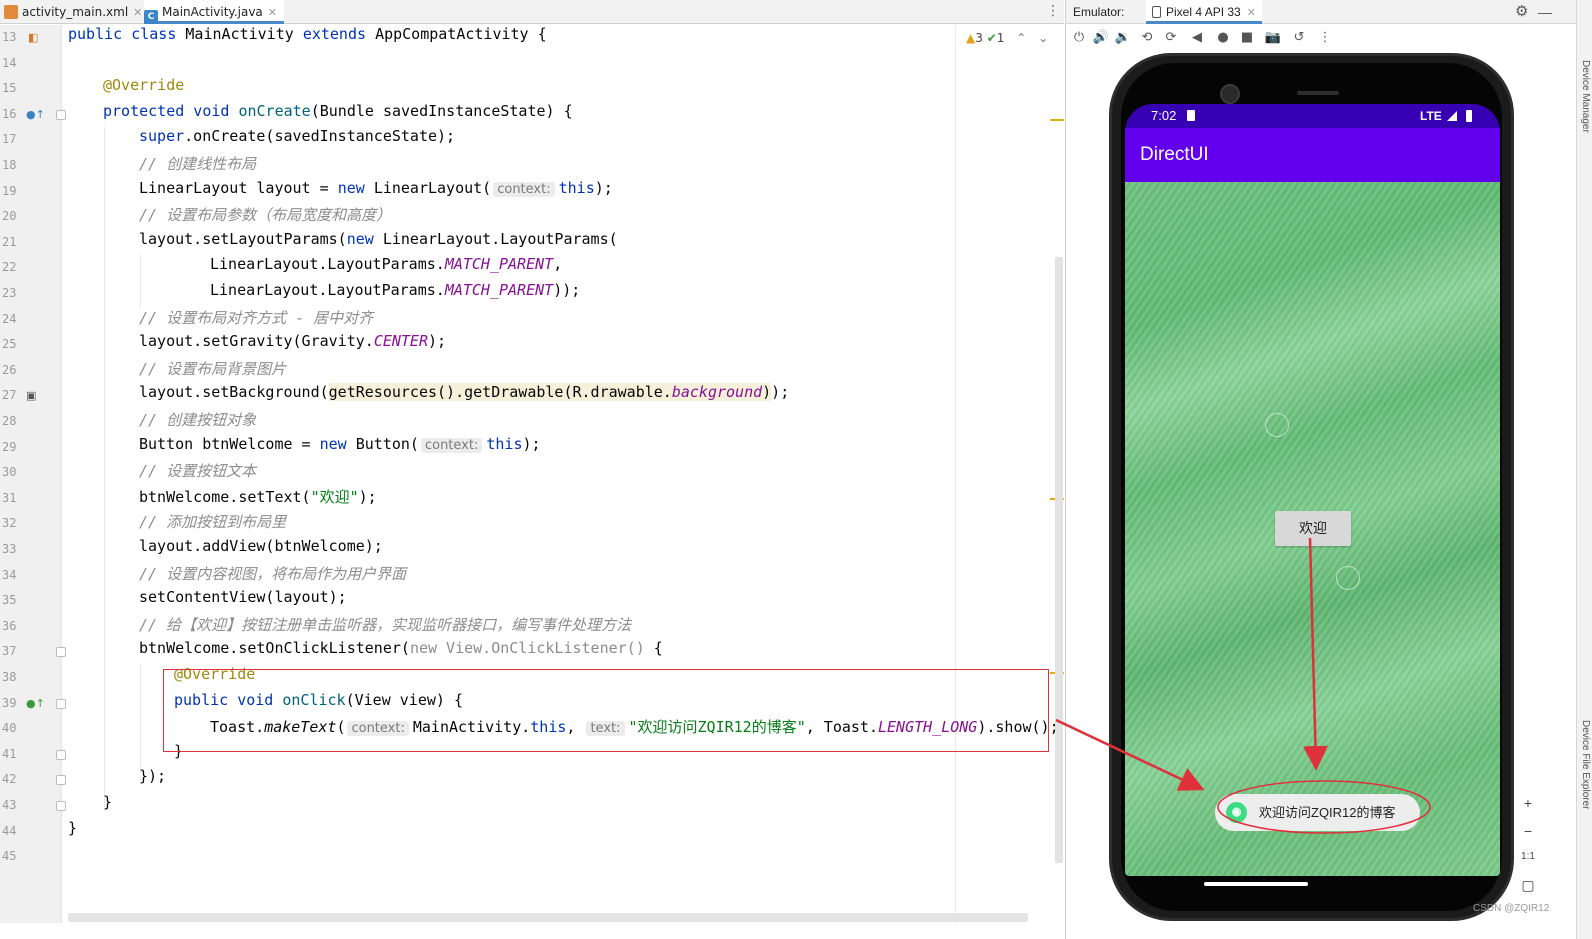 The width and height of the screenshot is (1592, 939). I want to click on line-number: 41, so click(9, 753).